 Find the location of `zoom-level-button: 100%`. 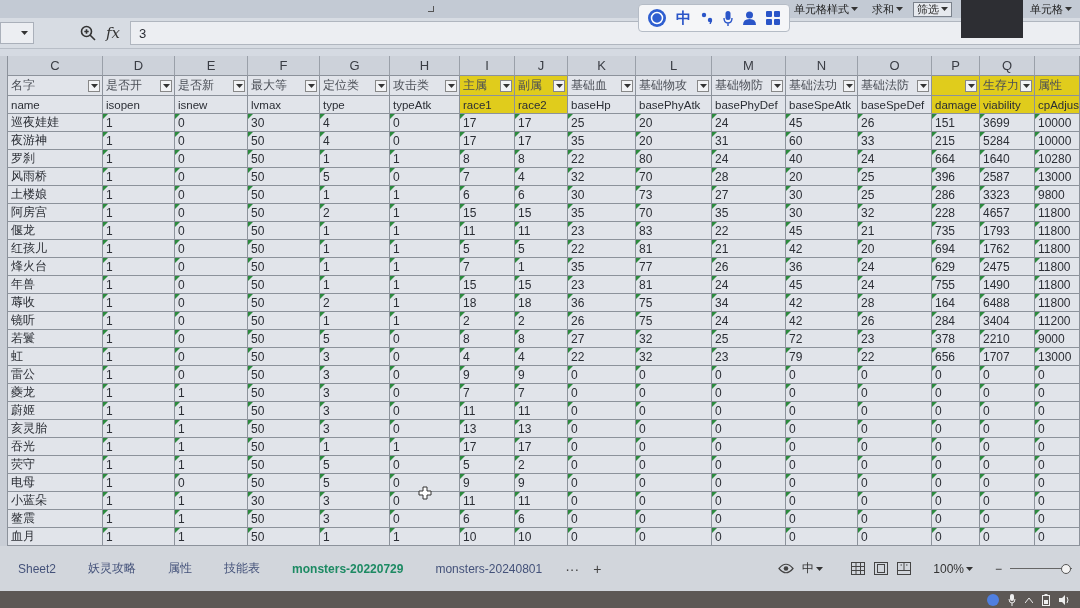

zoom-level-button: 100% is located at coordinates (953, 568).